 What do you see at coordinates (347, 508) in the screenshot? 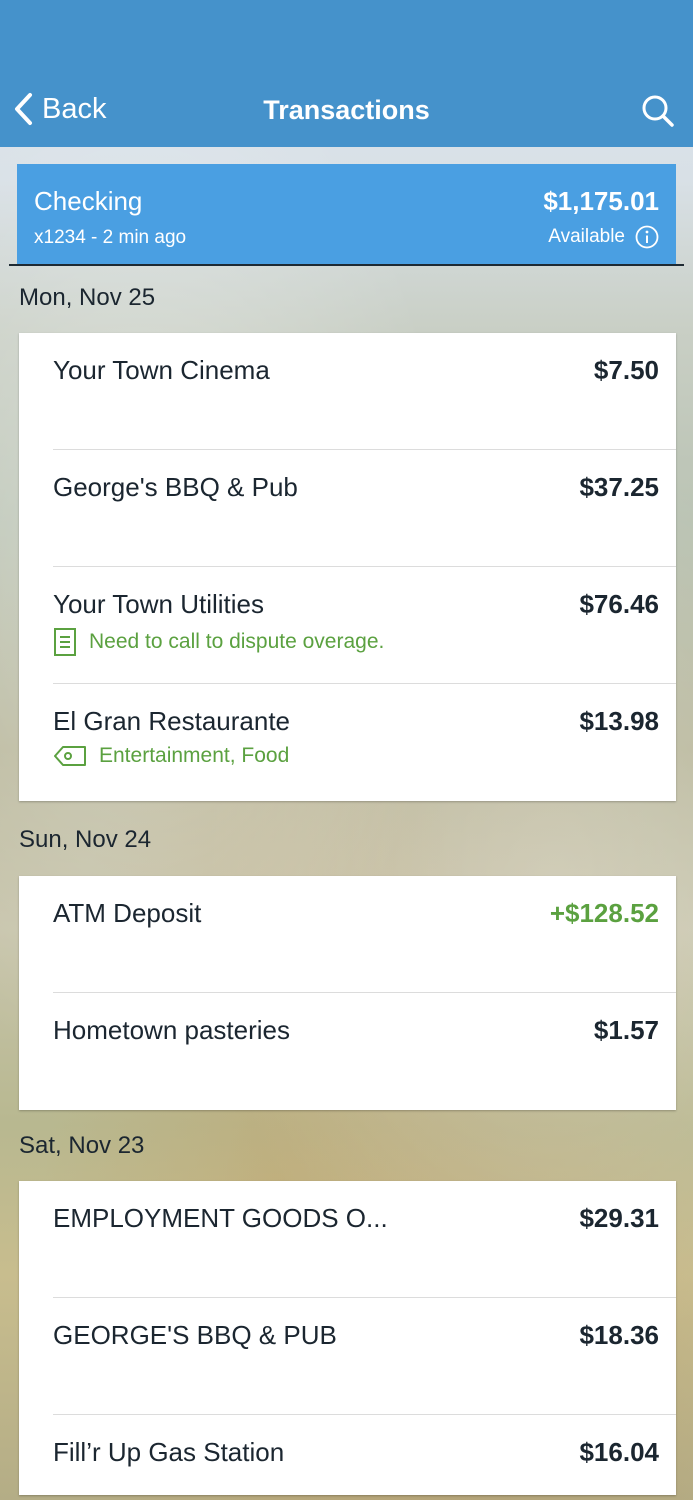
I see `transaction-row: George's BBQ & Pub $37.25` at bounding box center [347, 508].